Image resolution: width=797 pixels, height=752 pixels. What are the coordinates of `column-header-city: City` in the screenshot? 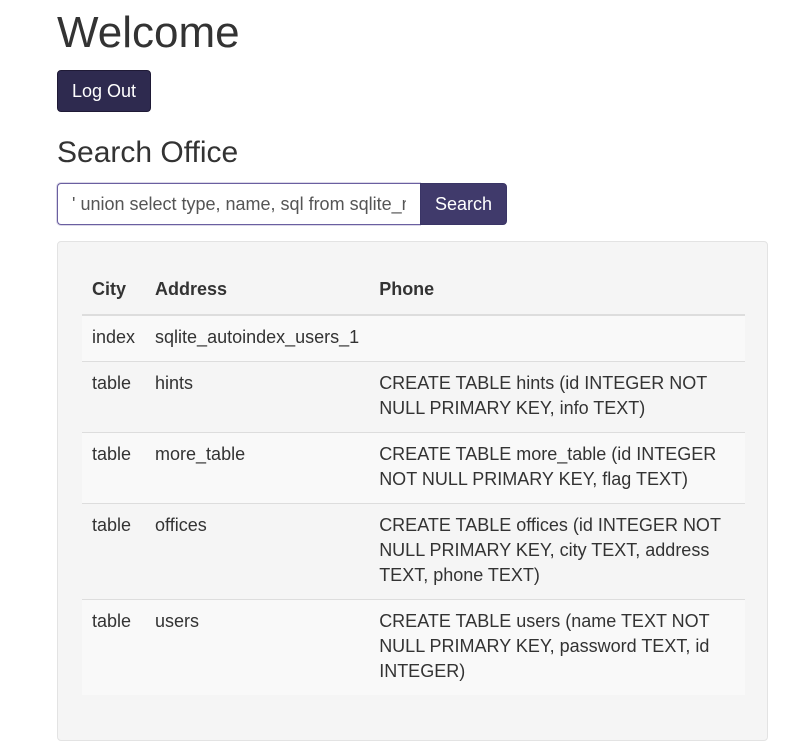 It's located at (114, 291).